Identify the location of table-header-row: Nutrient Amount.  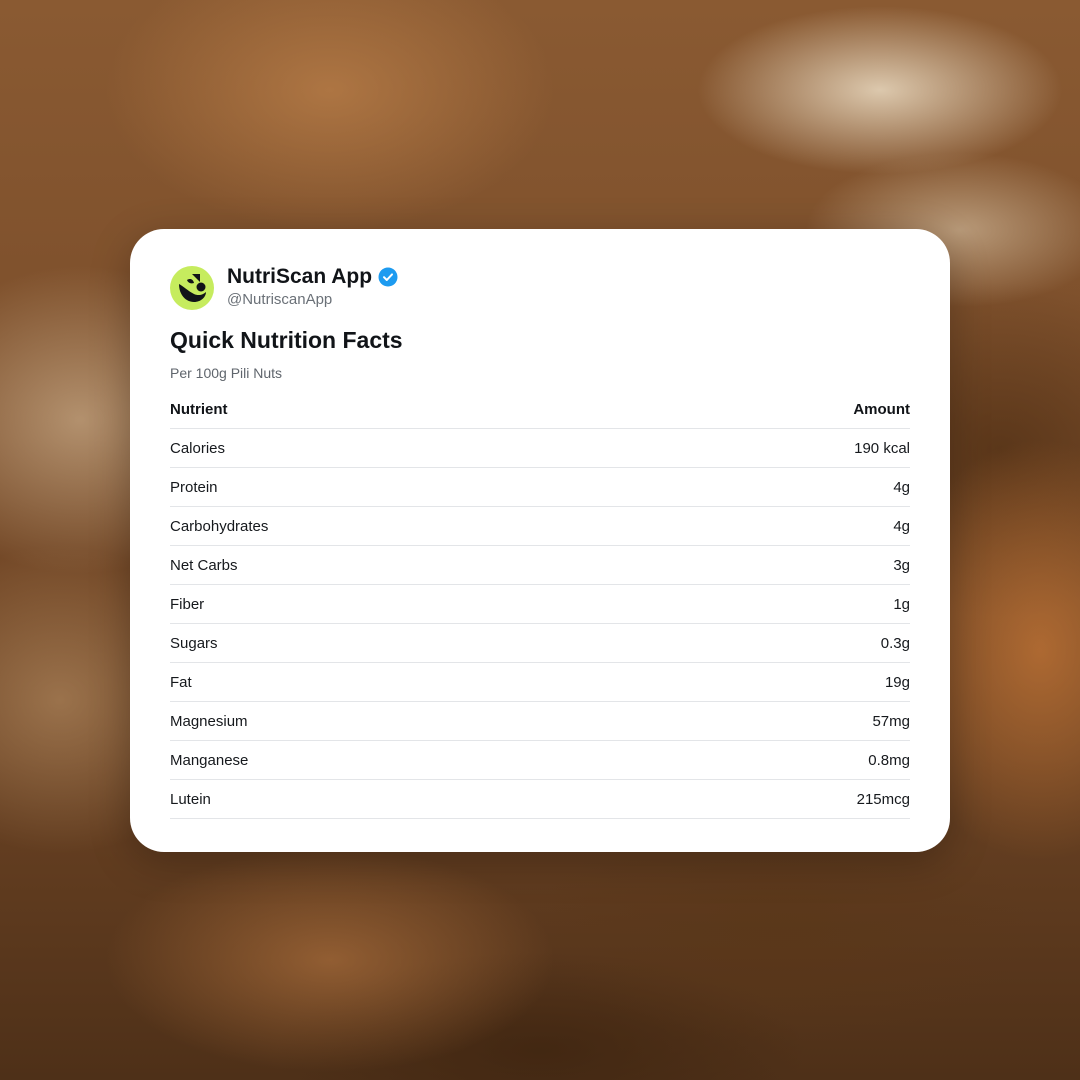
(540, 409).